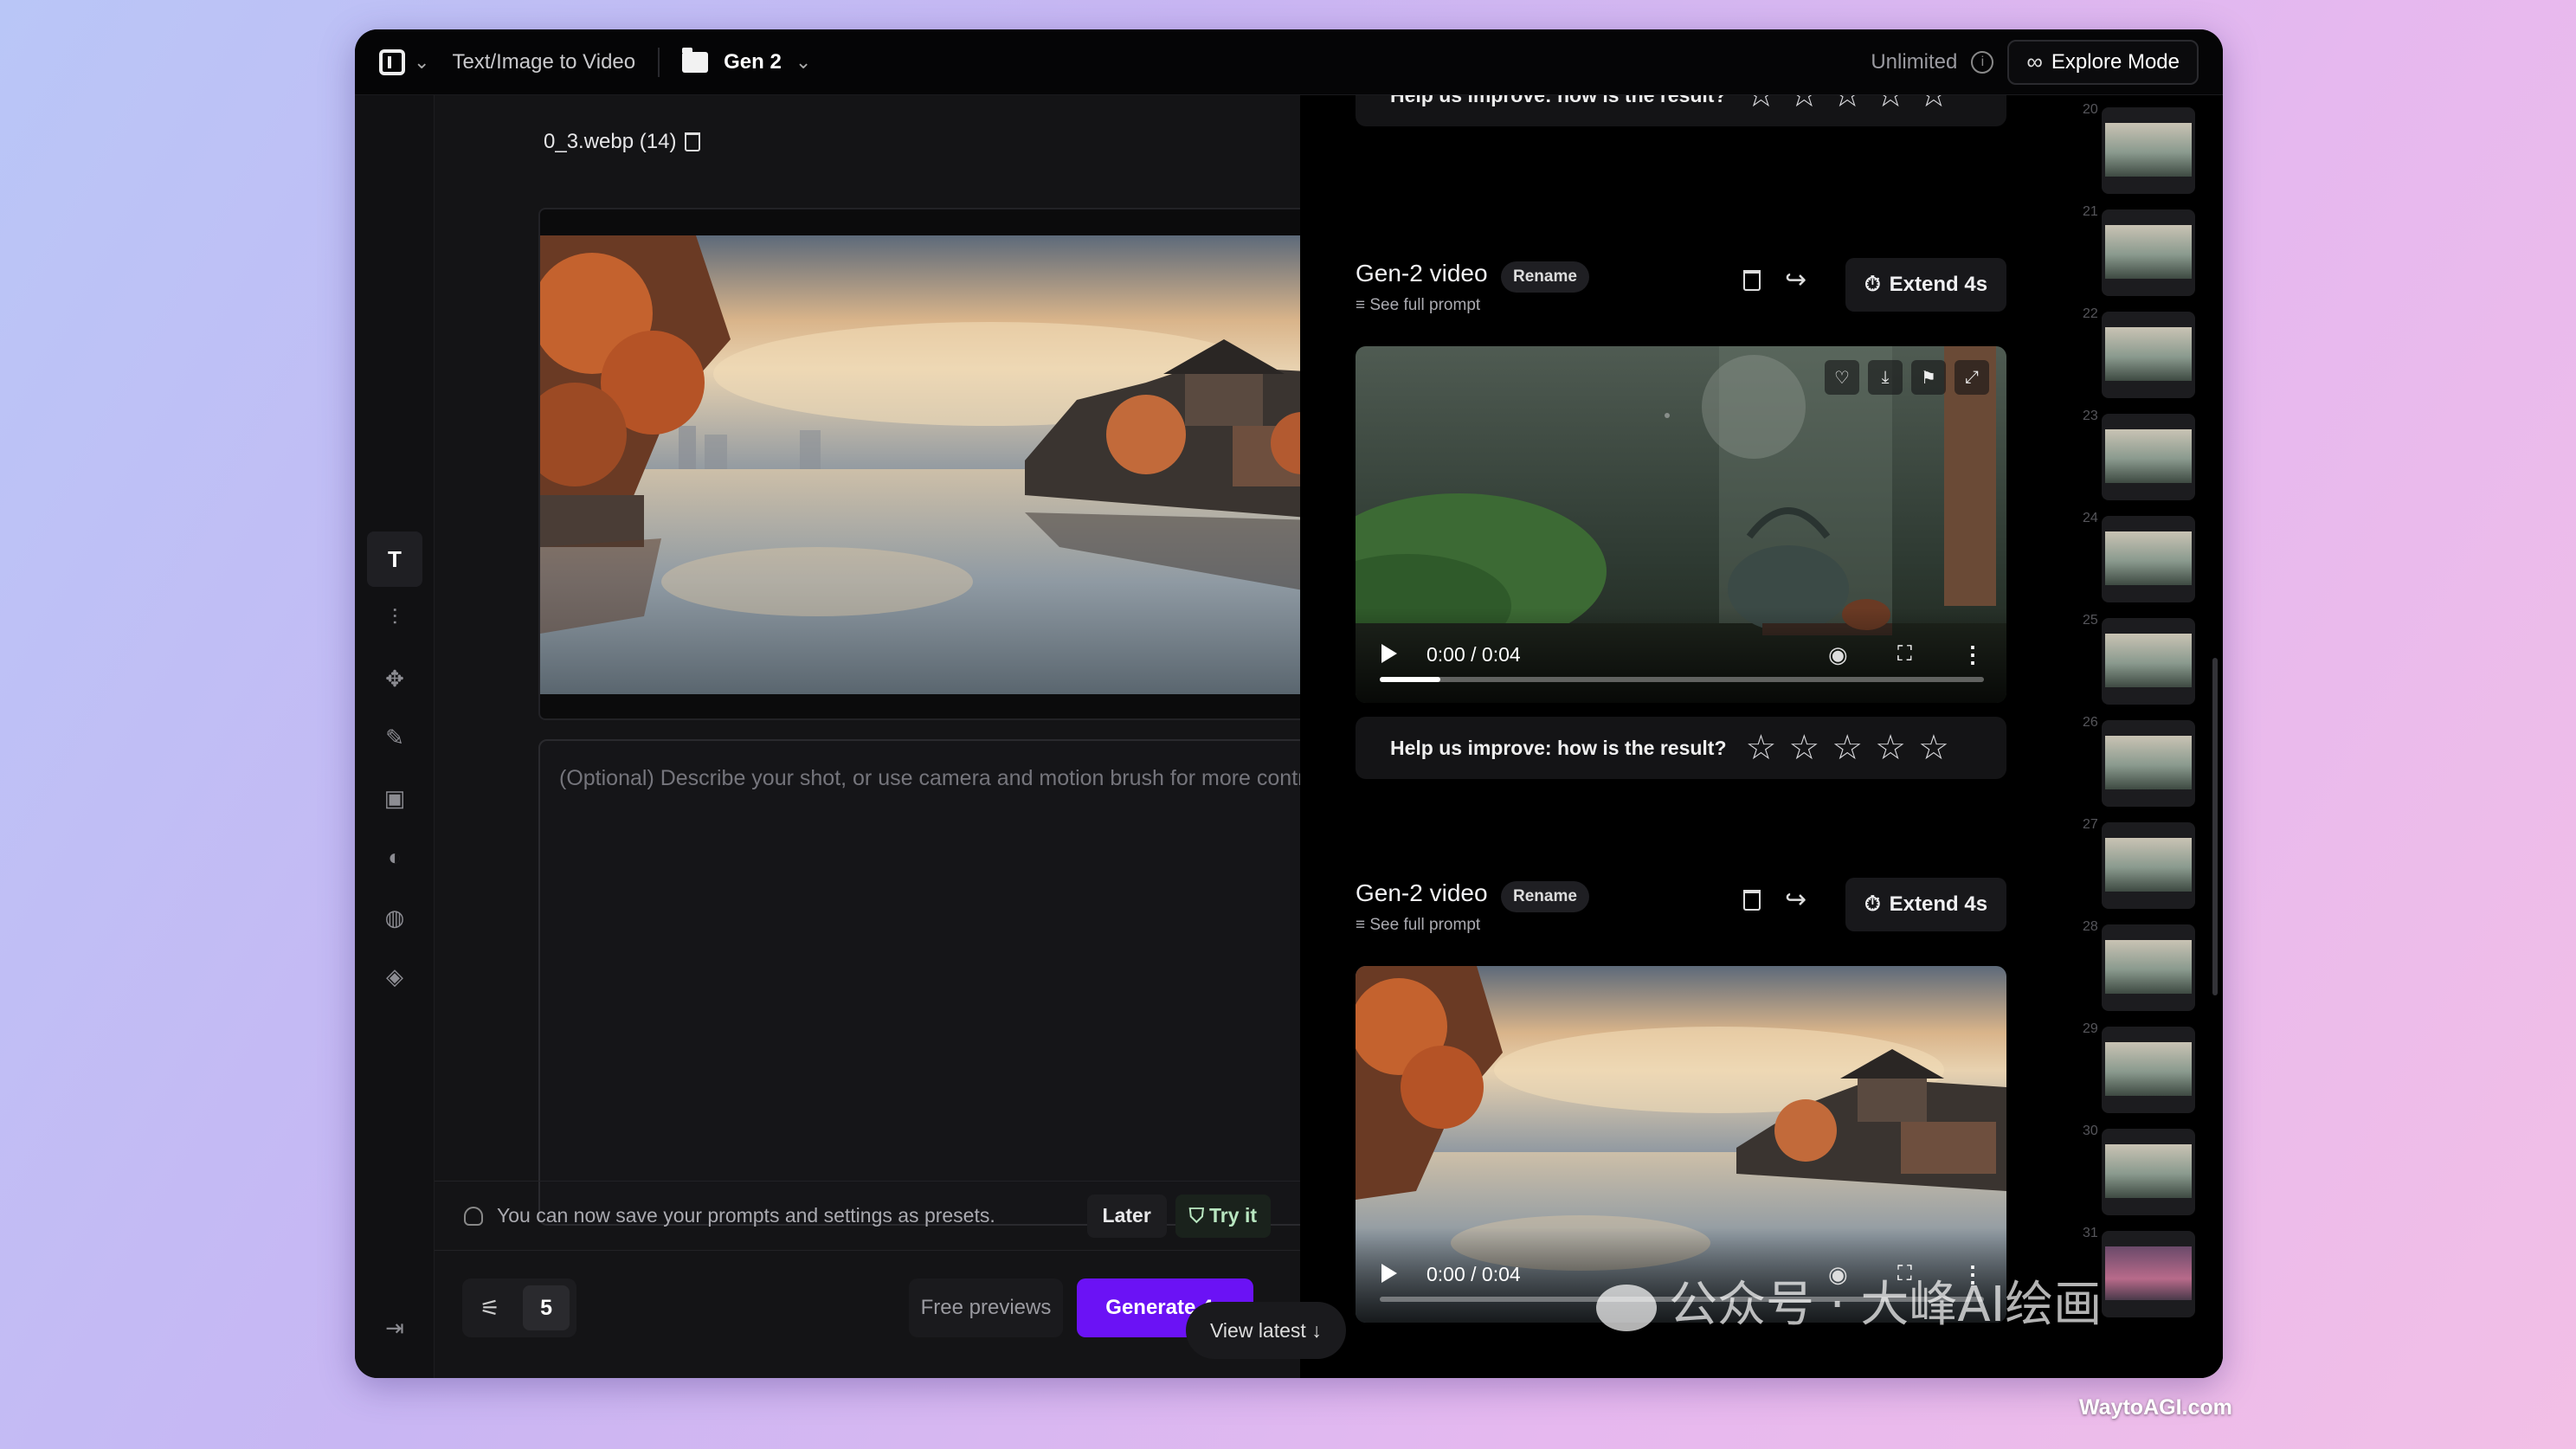 The width and height of the screenshot is (2576, 1449). I want to click on text-tool-icon: T, so click(394, 559).